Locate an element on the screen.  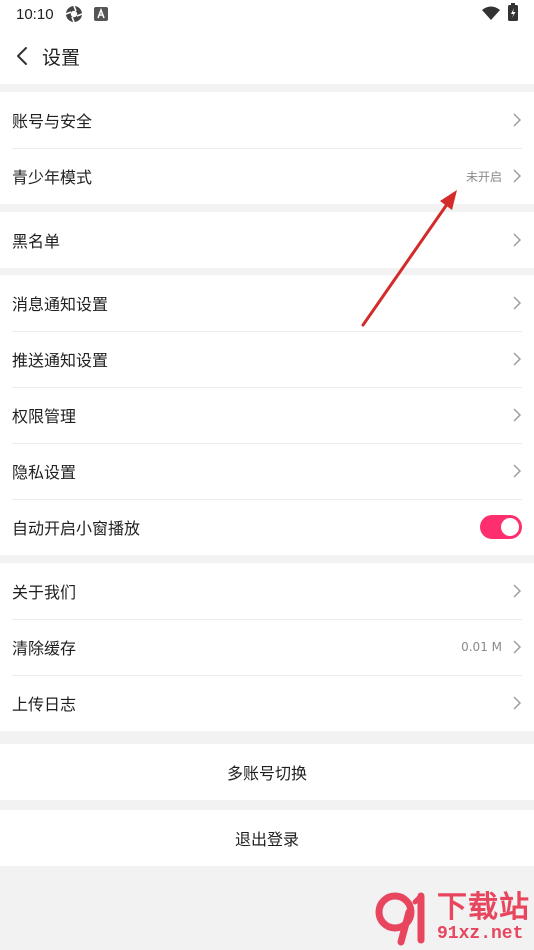
chevron-left-icon is located at coordinates (22, 56).